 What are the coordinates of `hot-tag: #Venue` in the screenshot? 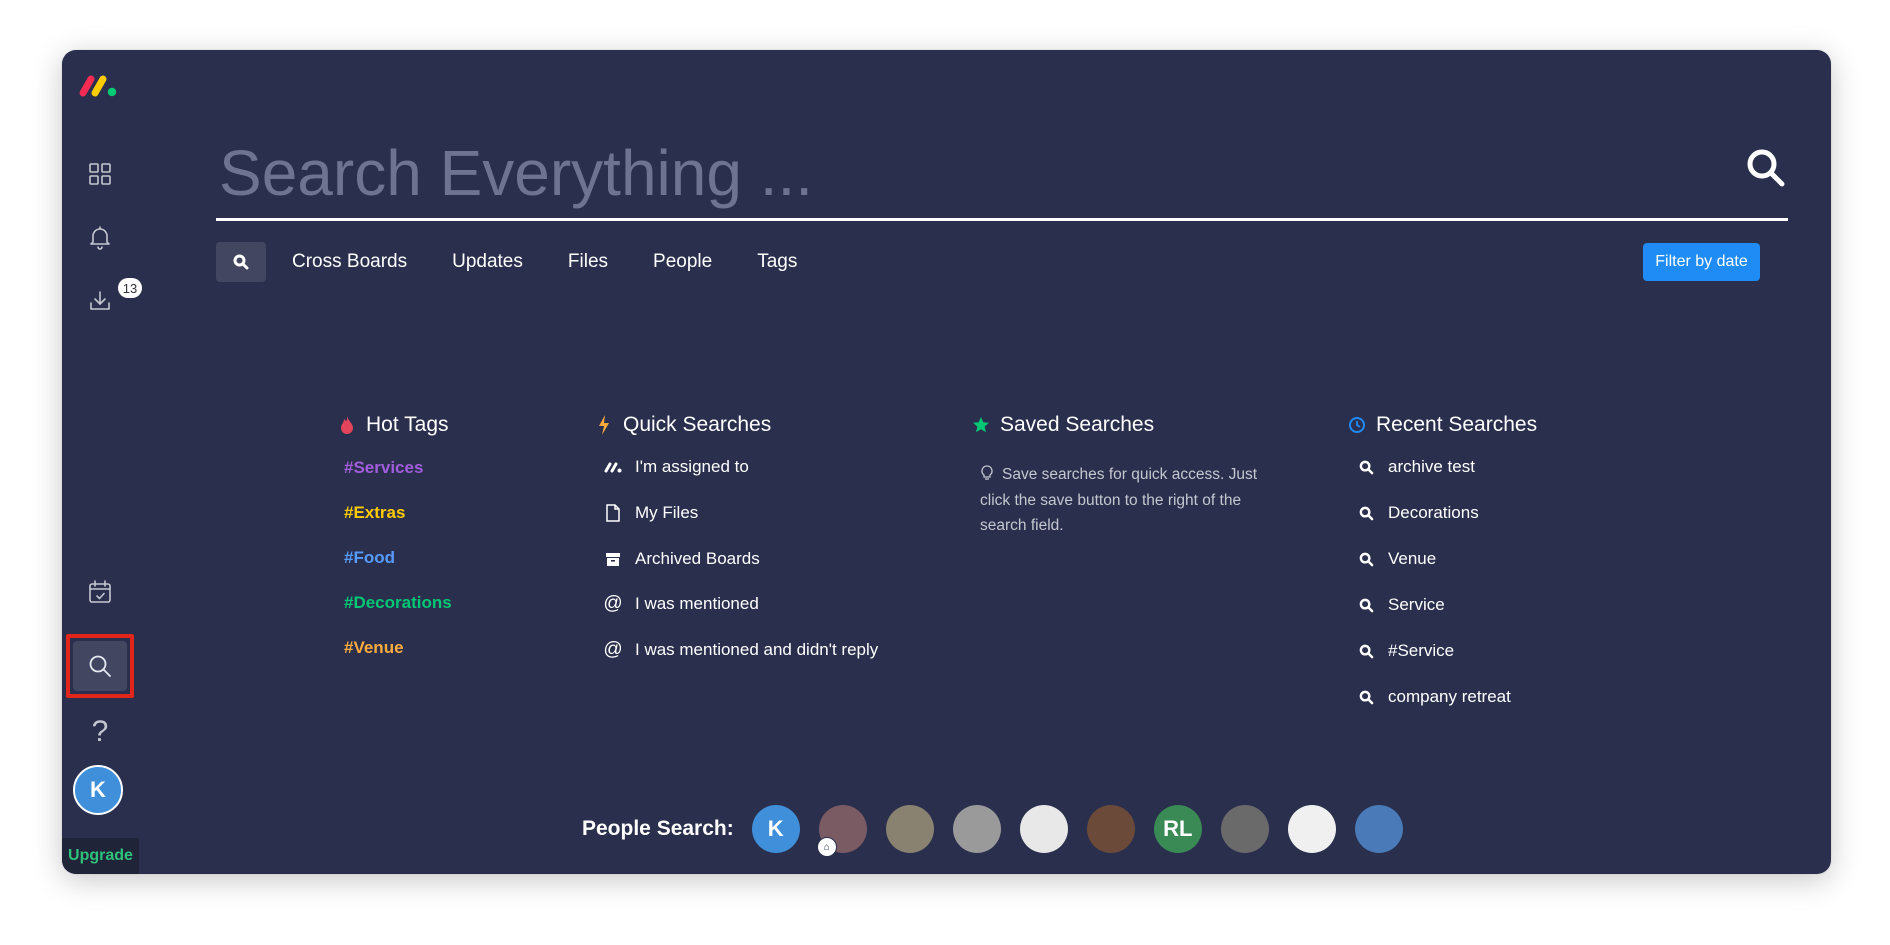 It's located at (374, 648).